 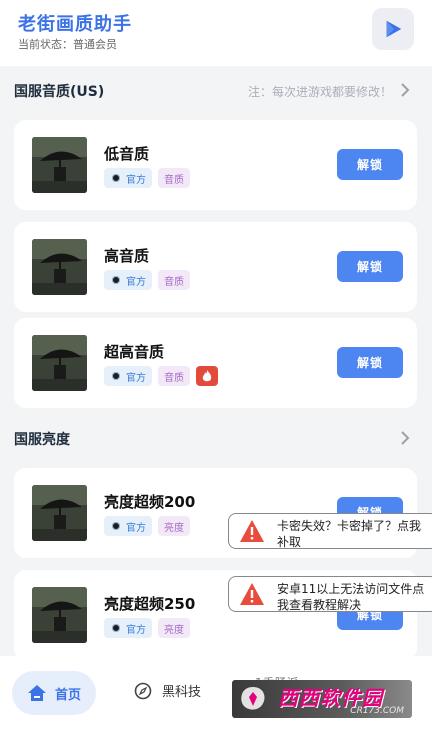 What do you see at coordinates (322, 699) in the screenshot?
I see `site-watermark: 西西软件园 CR173.COM` at bounding box center [322, 699].